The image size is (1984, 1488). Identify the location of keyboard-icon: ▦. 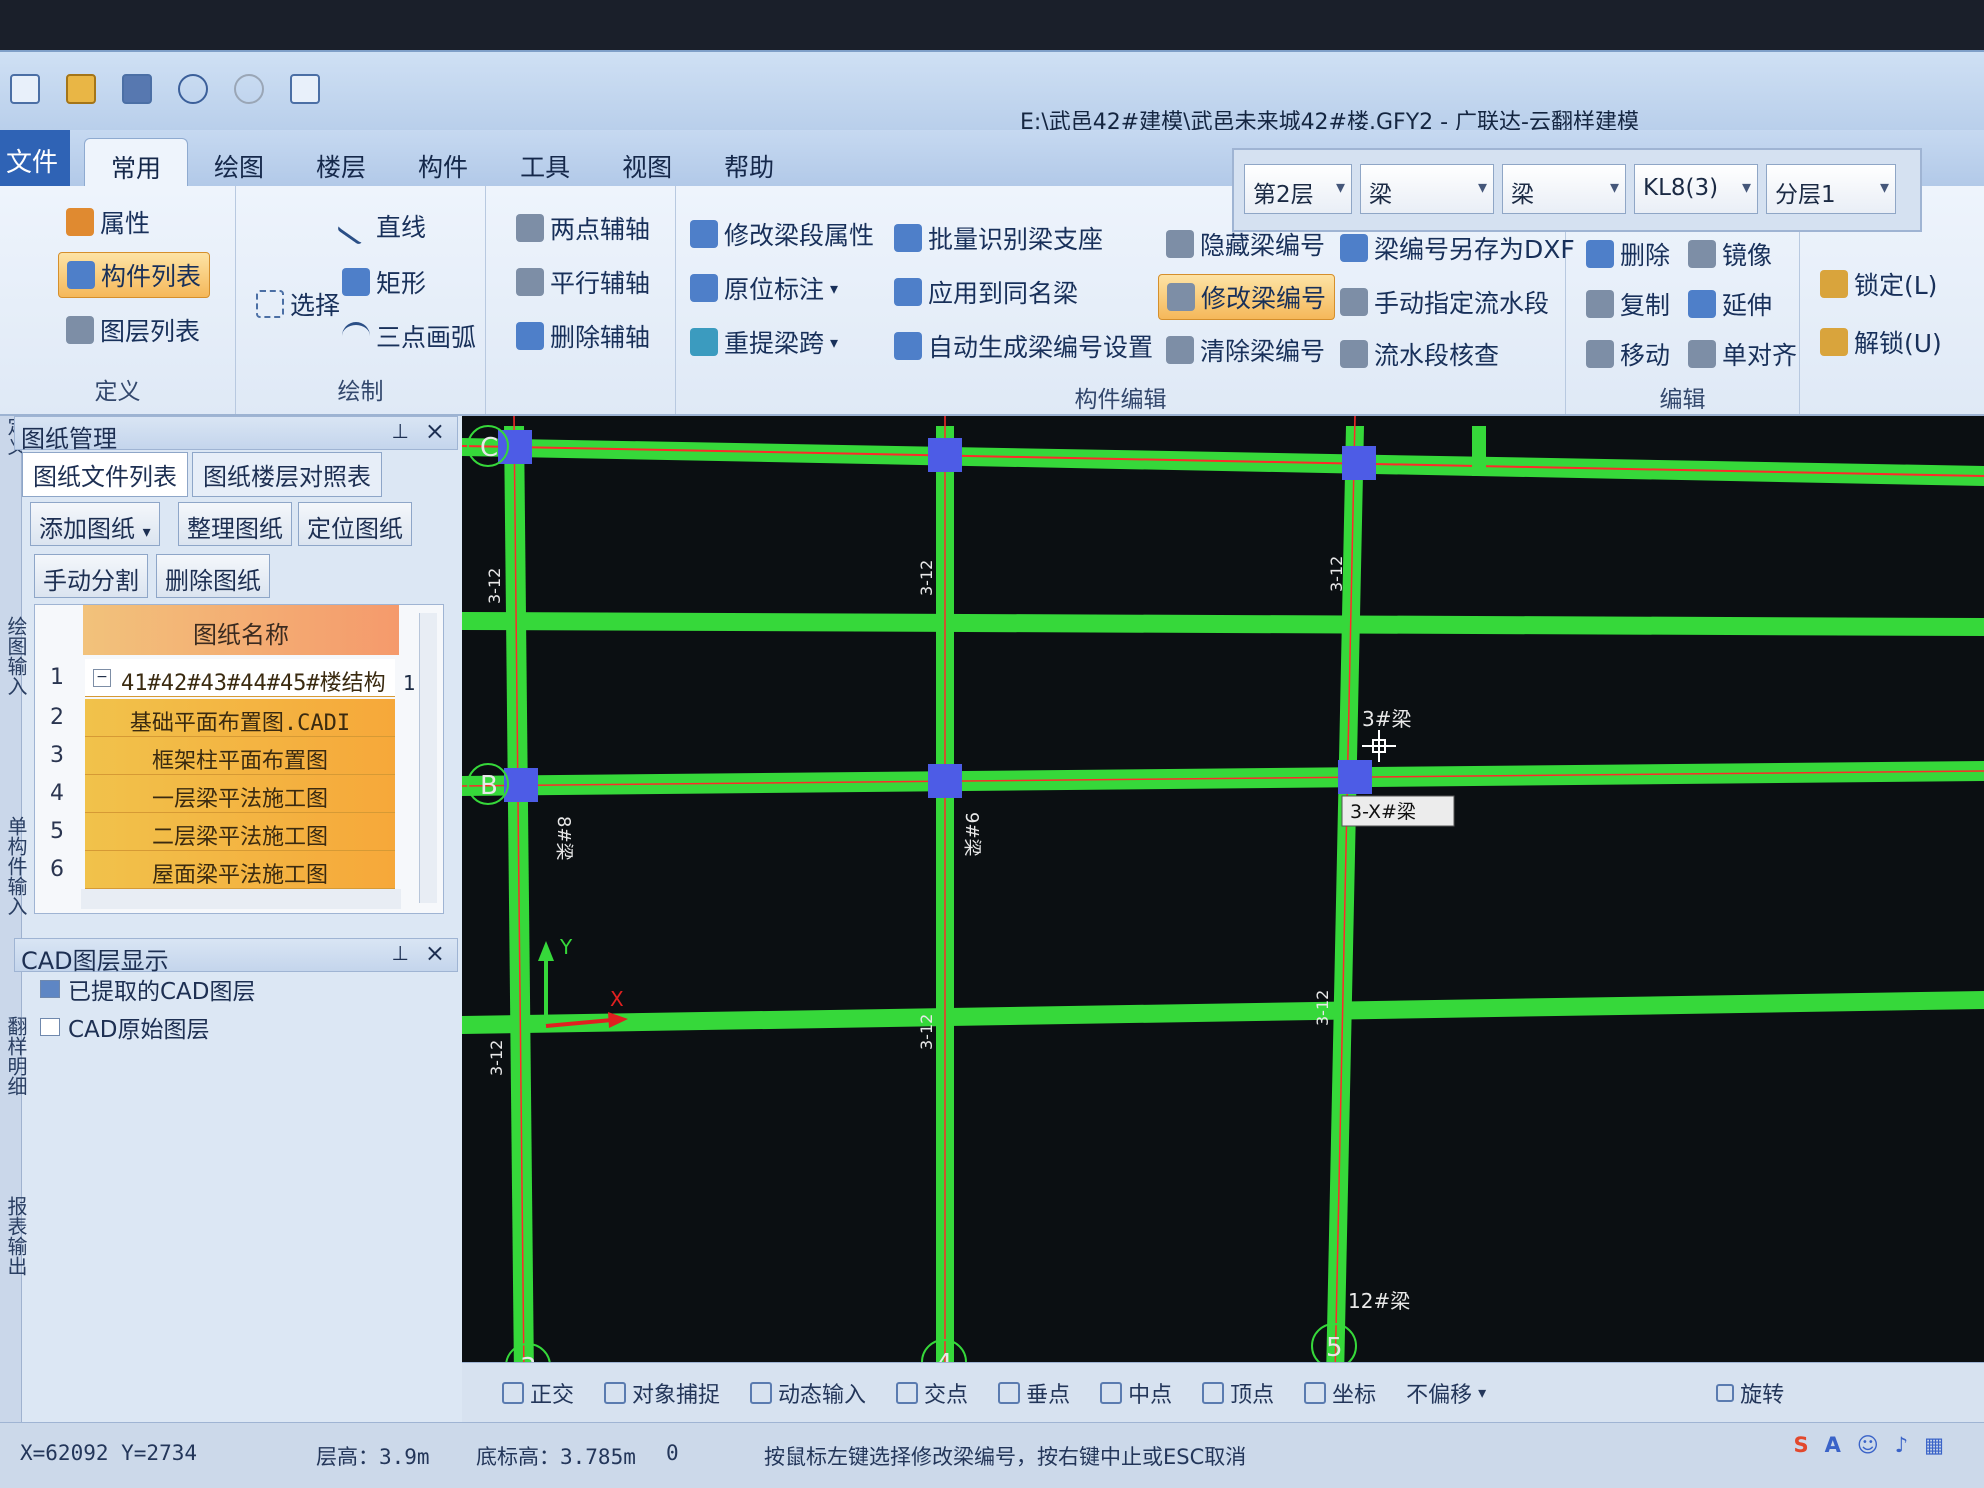
(1934, 1445).